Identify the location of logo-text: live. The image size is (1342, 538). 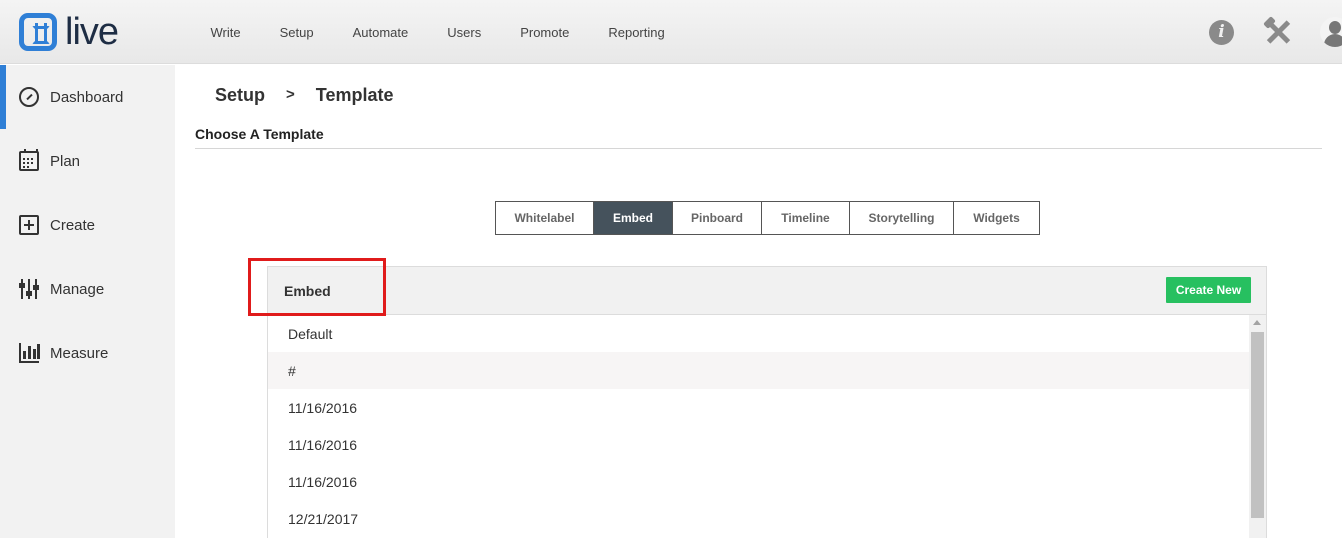
(92, 32).